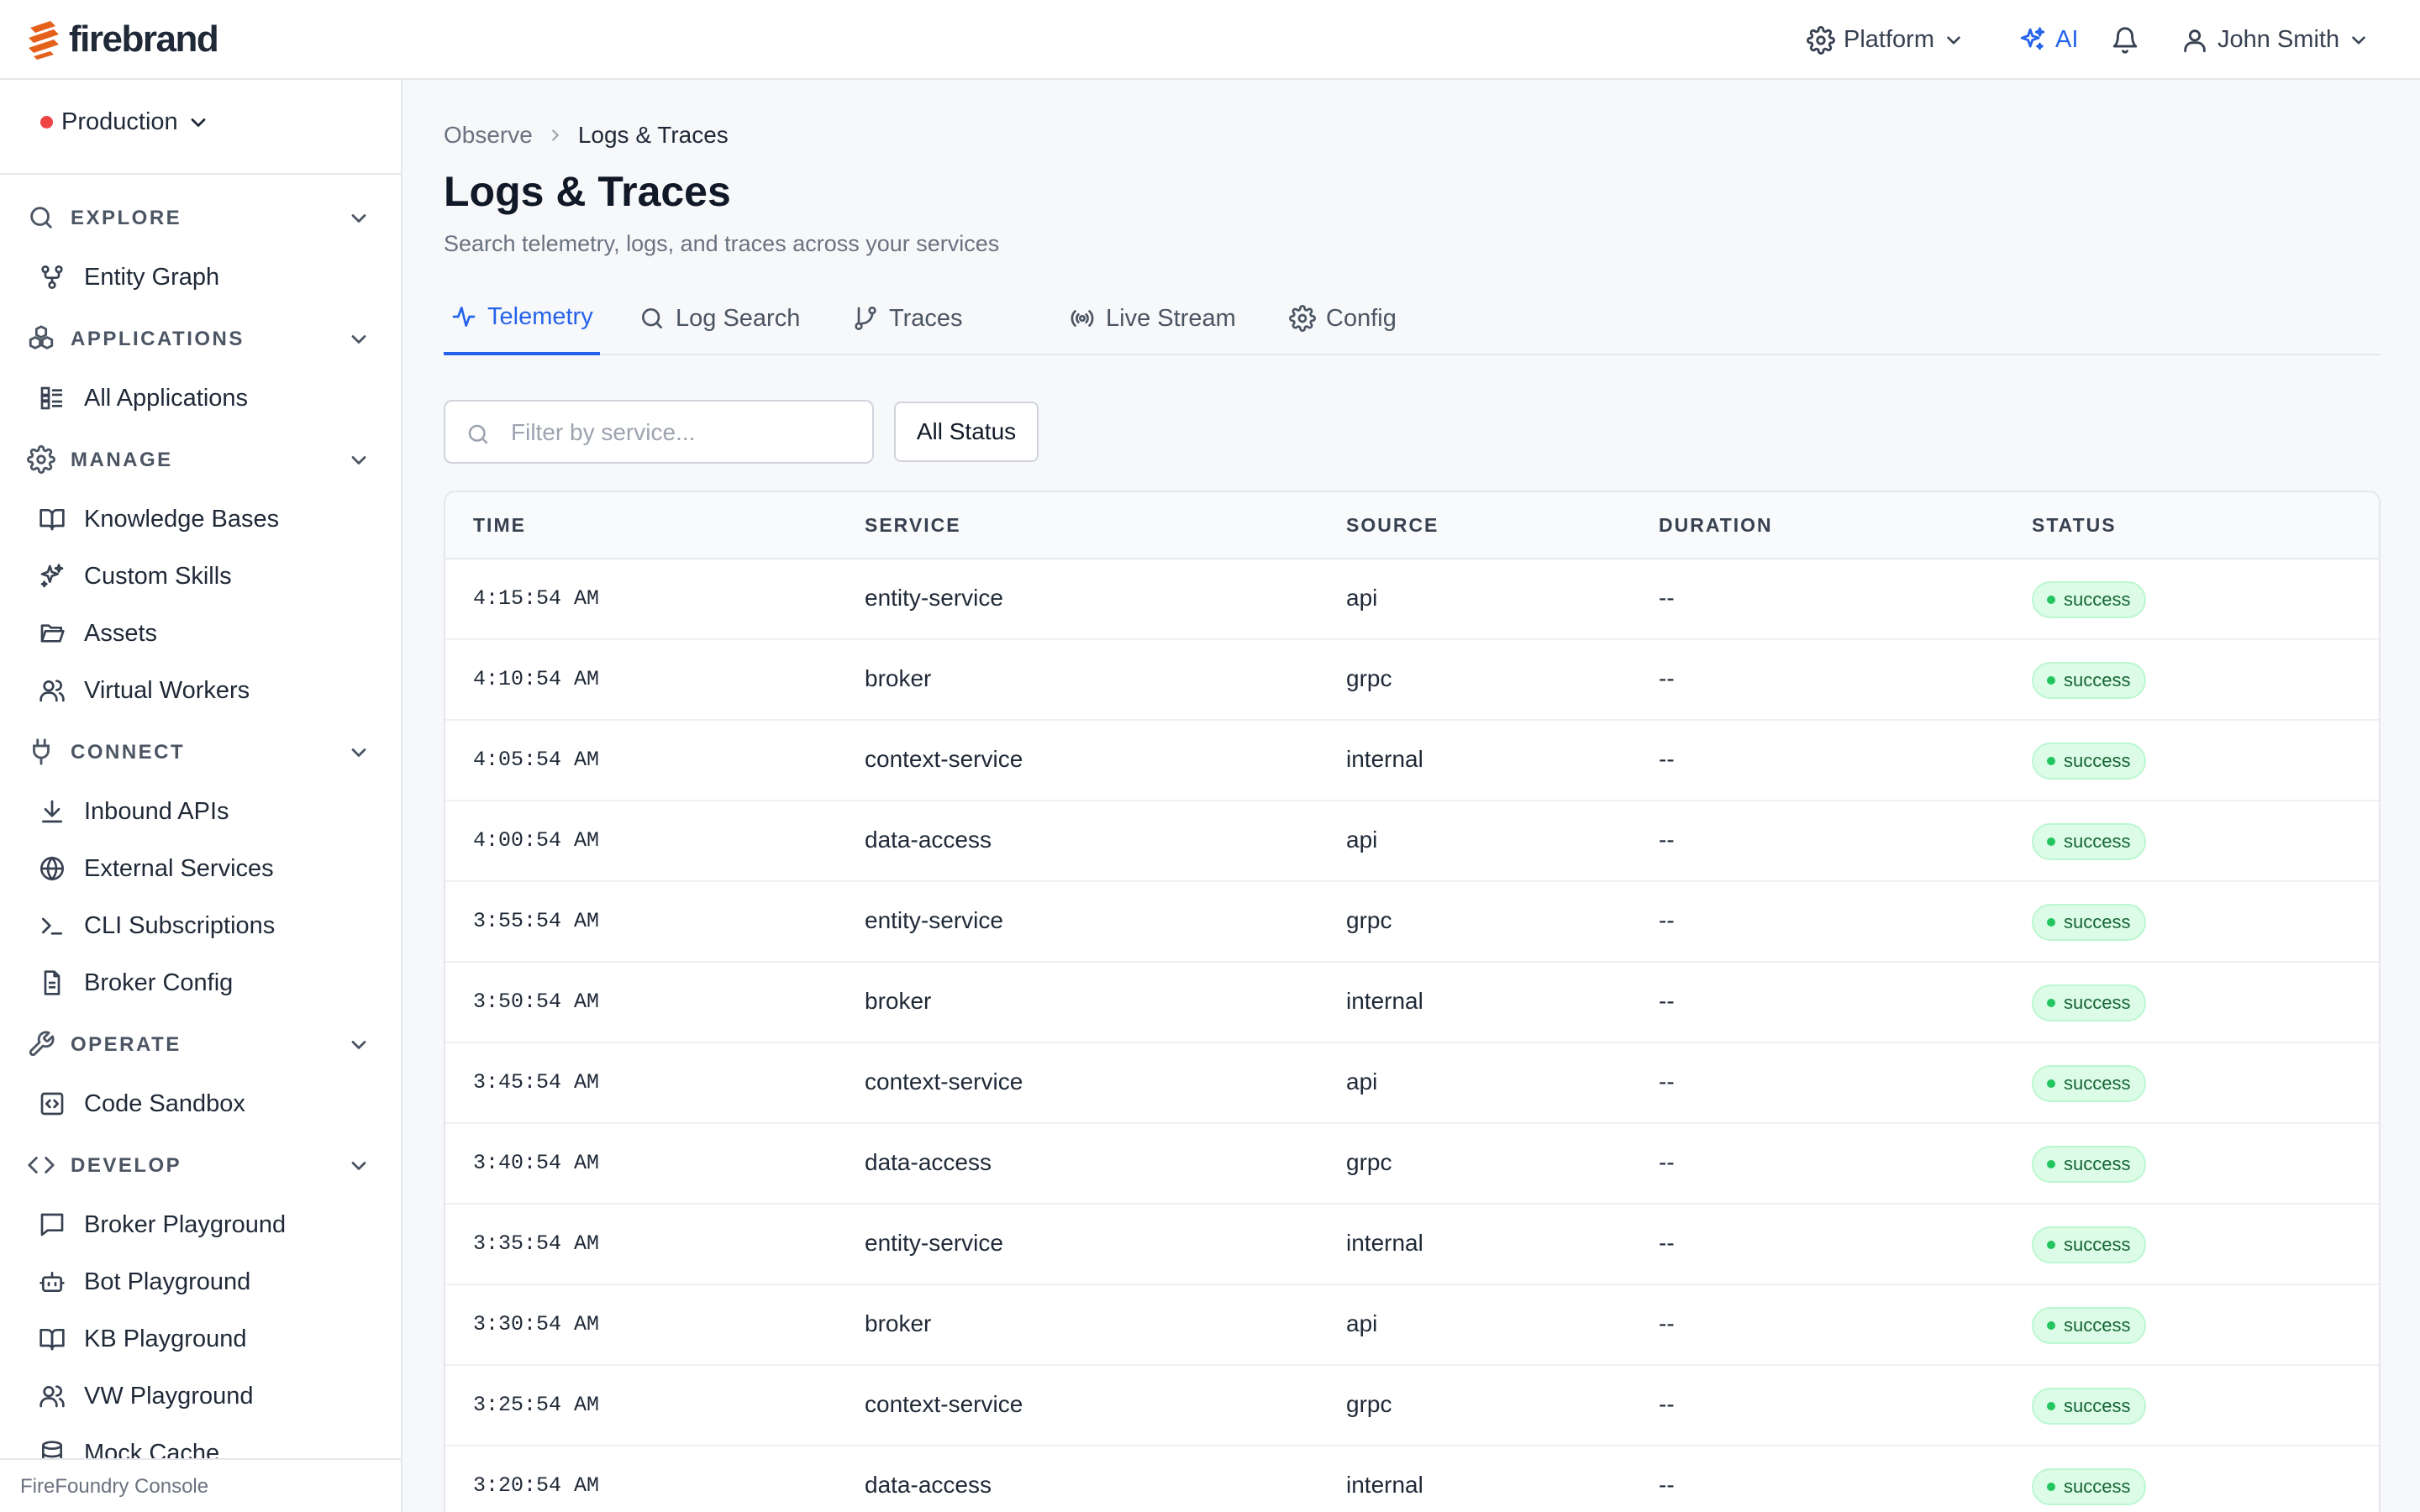  I want to click on table-row: 3:20:54 AM data-access internal -- success, so click(1412, 1479).